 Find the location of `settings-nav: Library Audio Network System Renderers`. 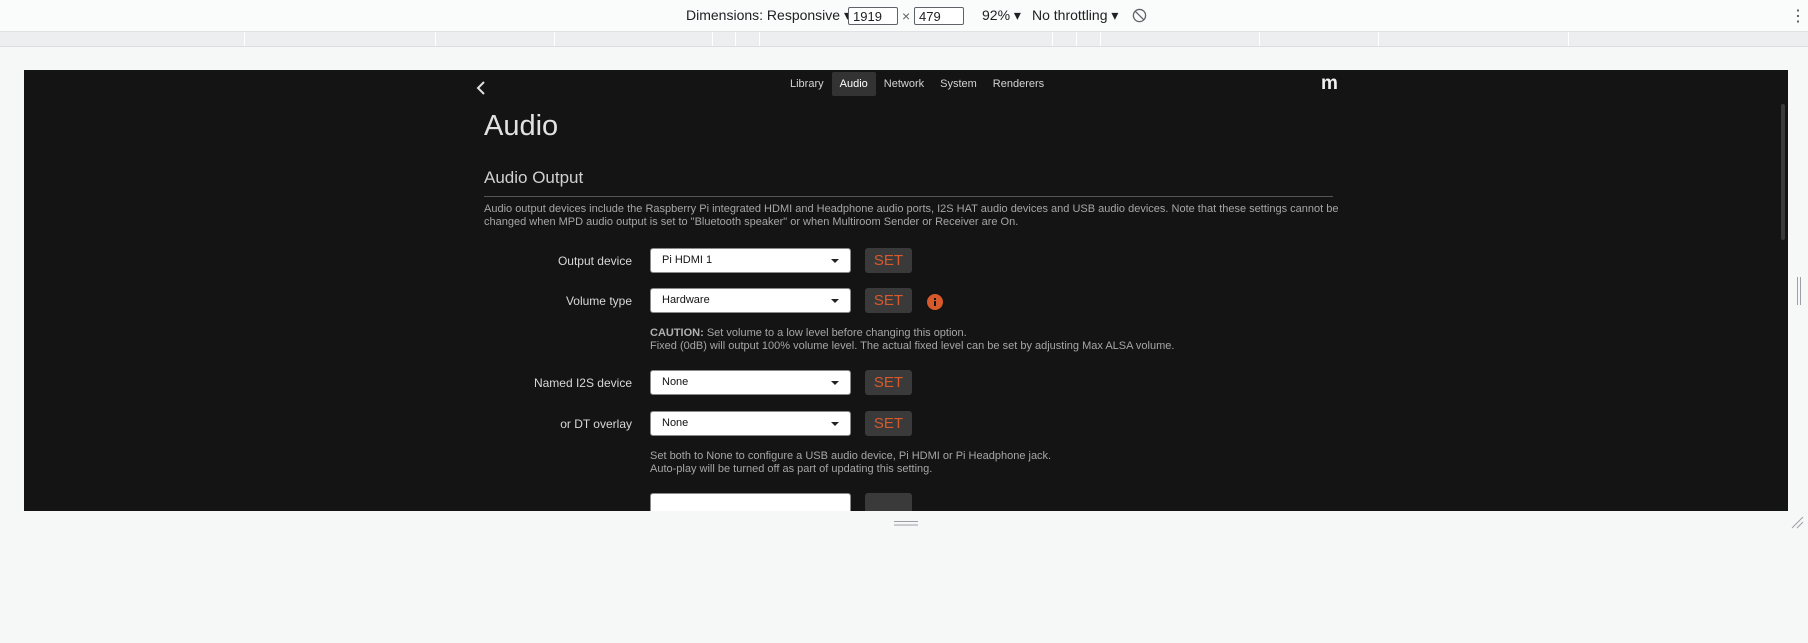

settings-nav: Library Audio Network System Renderers is located at coordinates (917, 84).